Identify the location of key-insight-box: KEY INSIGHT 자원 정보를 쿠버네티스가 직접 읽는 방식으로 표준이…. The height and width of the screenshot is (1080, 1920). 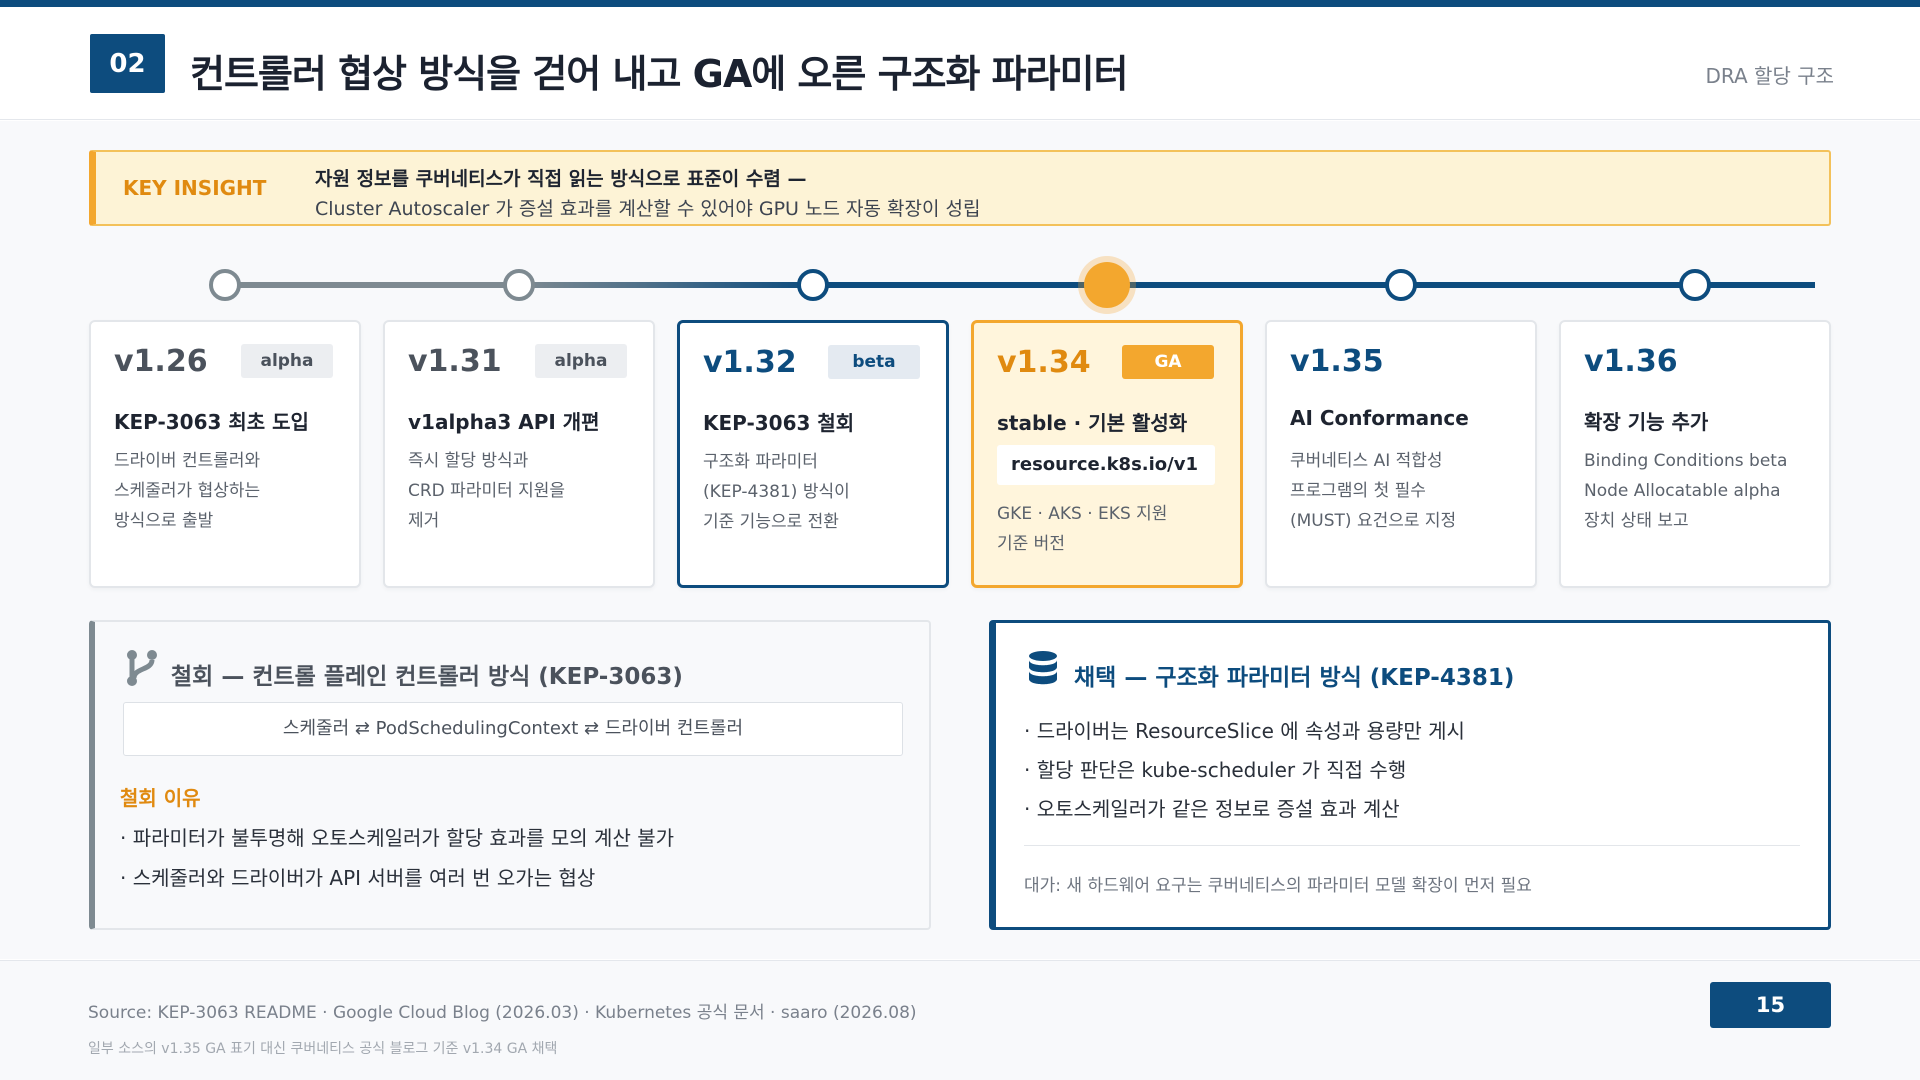
(960, 188).